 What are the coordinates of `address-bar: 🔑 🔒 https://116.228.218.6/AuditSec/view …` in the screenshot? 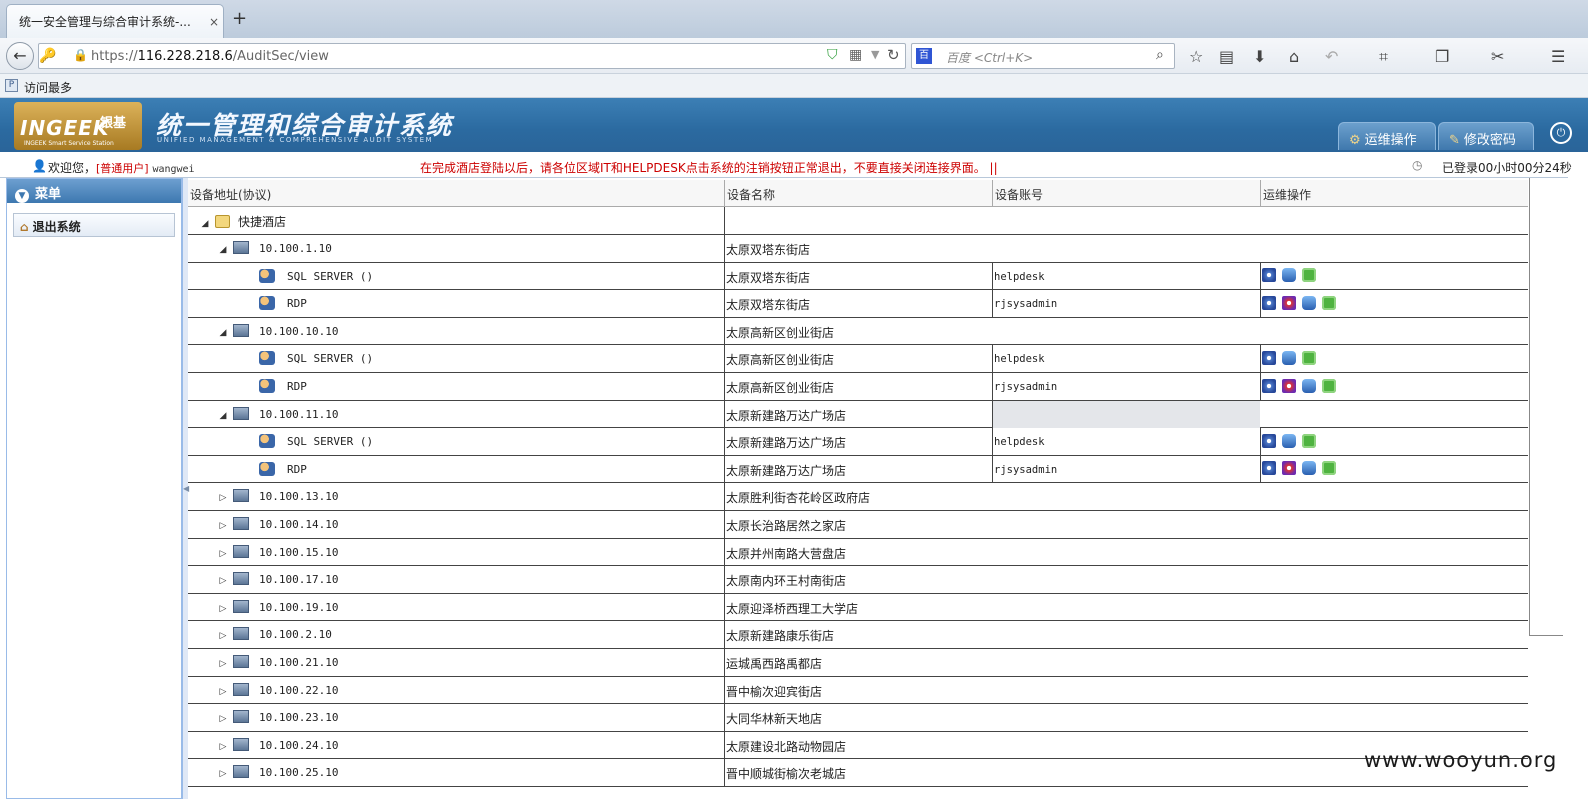 It's located at (472, 56).